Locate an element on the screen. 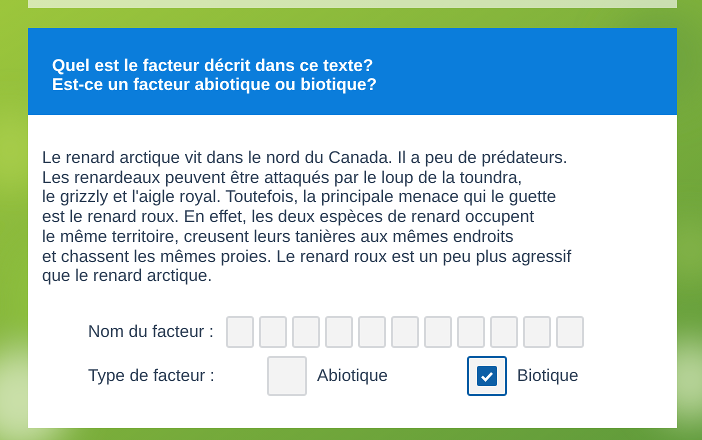  checkmark-icon is located at coordinates (487, 376).